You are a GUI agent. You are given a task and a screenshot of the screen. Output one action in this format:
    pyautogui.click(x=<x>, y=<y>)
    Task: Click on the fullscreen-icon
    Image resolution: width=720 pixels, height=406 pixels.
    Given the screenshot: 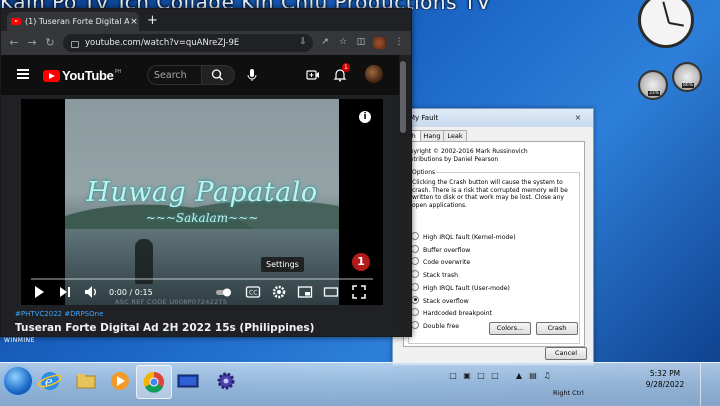 What is the action you would take?
    pyautogui.click(x=359, y=292)
    